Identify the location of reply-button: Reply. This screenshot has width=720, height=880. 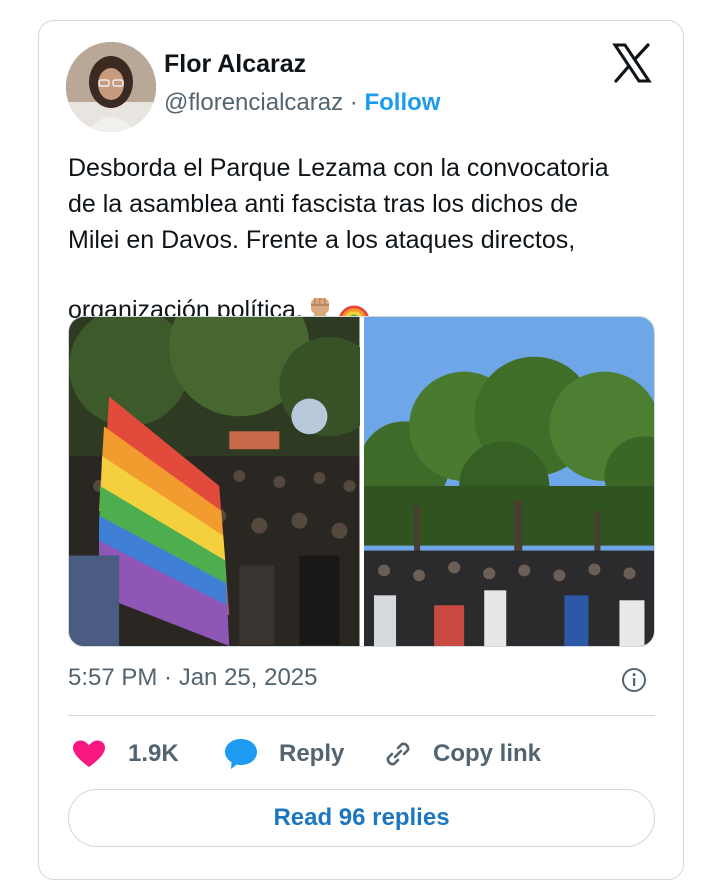
(283, 754).